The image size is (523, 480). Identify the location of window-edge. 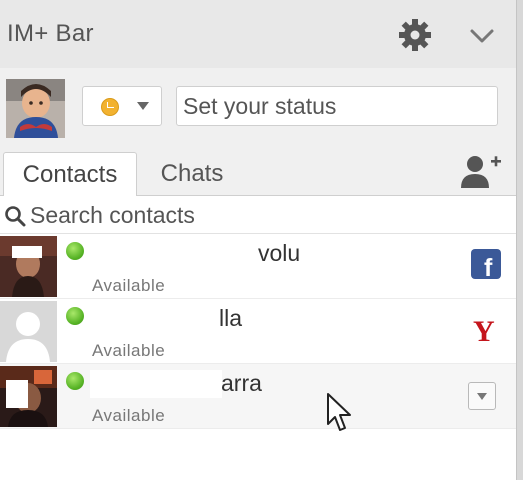
(519, 240).